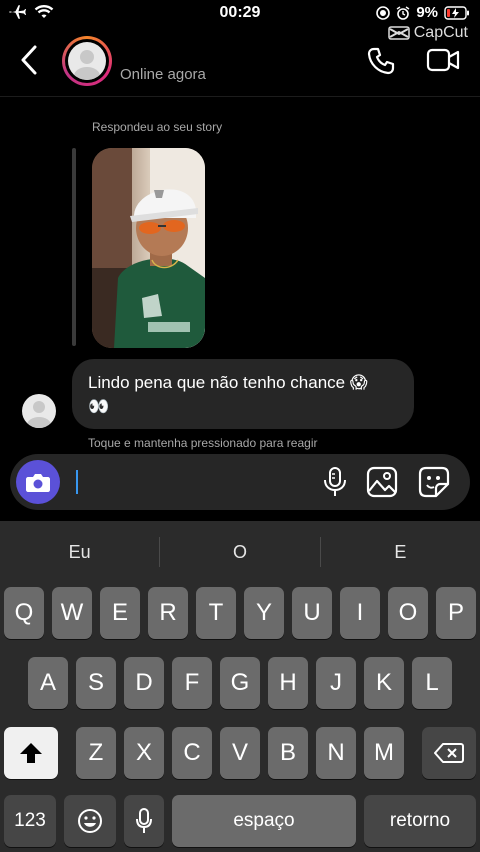  I want to click on key-e: E, so click(120, 613).